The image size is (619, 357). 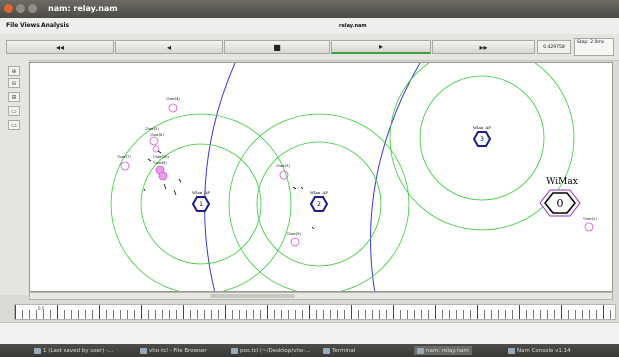 What do you see at coordinates (483, 47) in the screenshot?
I see `fast-forward-button: ▸▸` at bounding box center [483, 47].